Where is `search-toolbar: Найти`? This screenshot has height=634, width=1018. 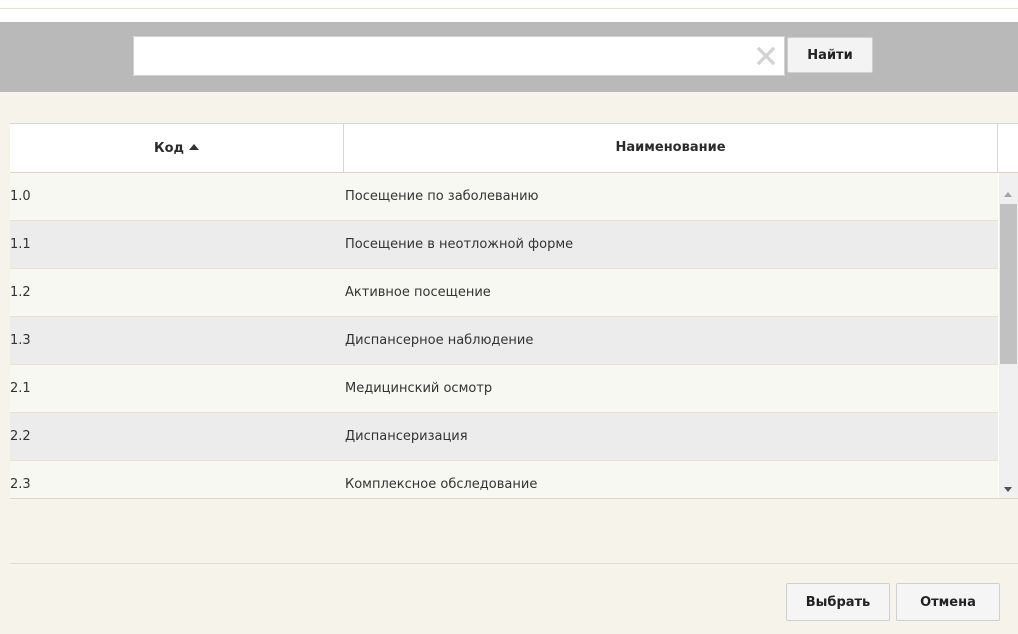 search-toolbar: Найти is located at coordinates (509, 57).